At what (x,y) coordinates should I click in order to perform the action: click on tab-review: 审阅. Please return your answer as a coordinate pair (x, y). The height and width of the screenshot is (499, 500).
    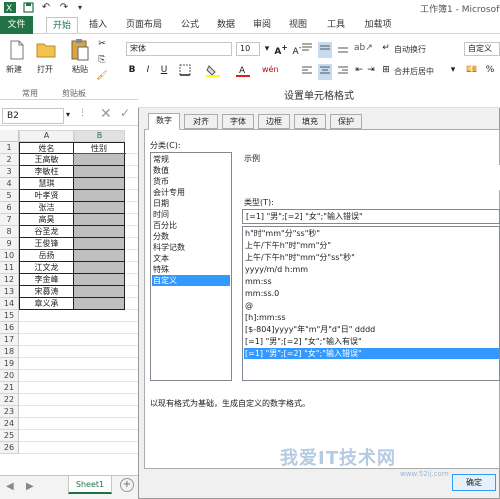
    Looking at the image, I should click on (262, 25).